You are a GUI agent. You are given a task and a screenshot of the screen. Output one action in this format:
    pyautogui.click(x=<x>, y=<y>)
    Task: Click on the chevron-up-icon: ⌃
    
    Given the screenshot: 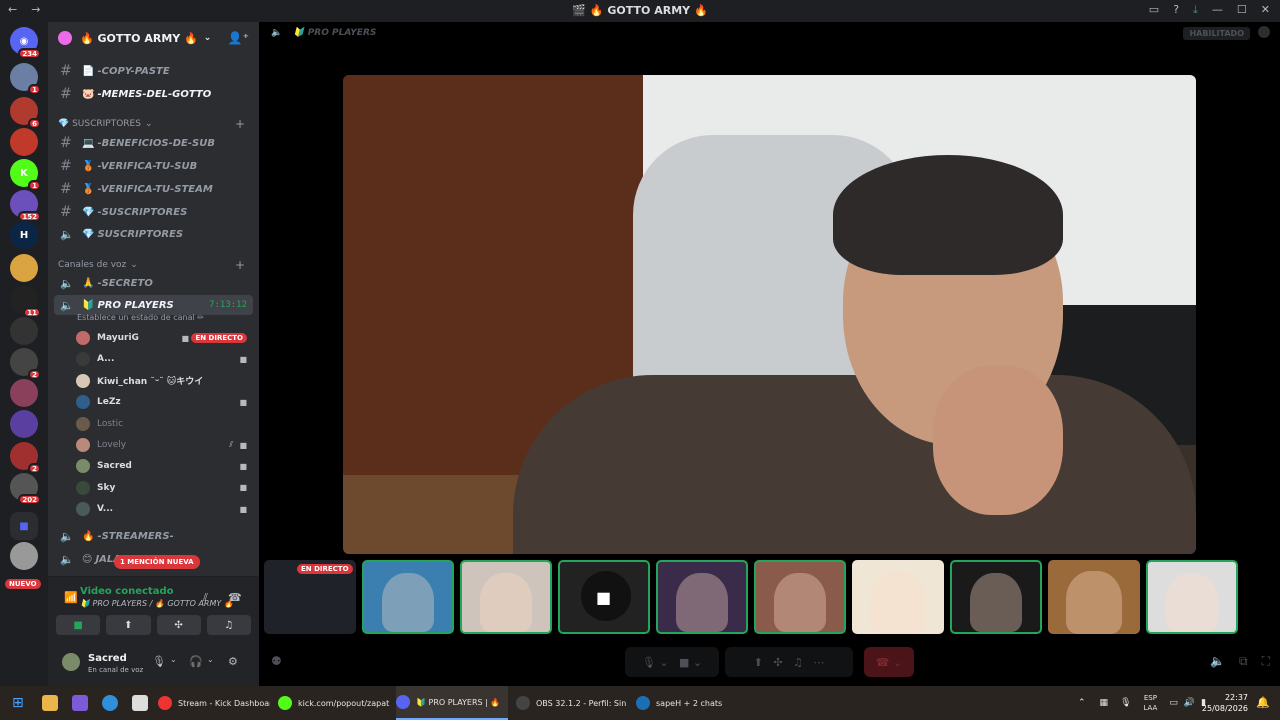 What is the action you would take?
    pyautogui.click(x=1082, y=703)
    